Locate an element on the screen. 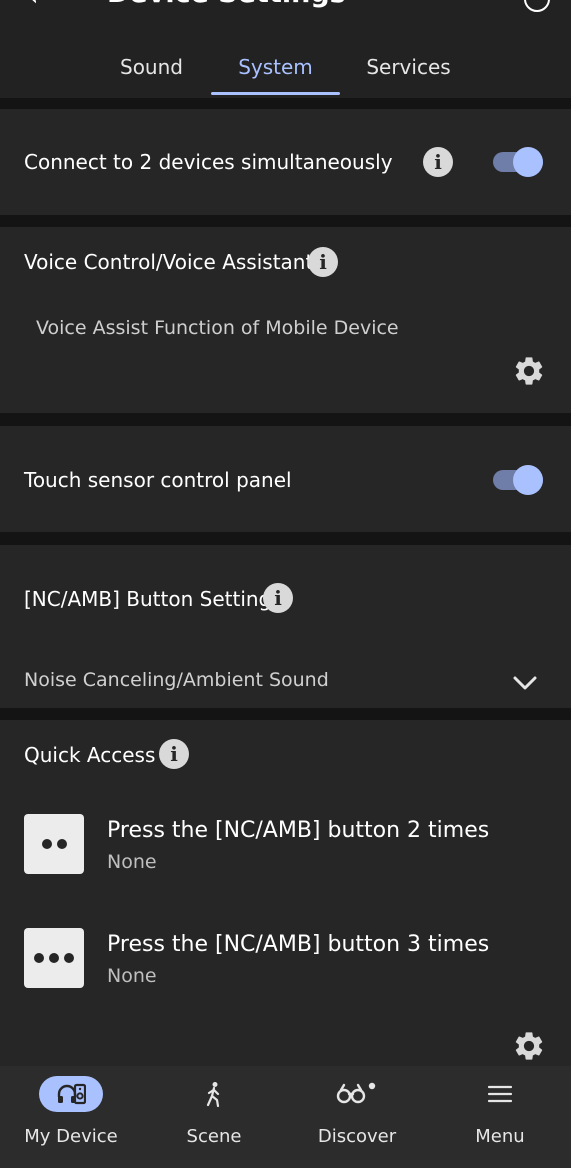  nav-scene: Scene is located at coordinates (214, 1117).